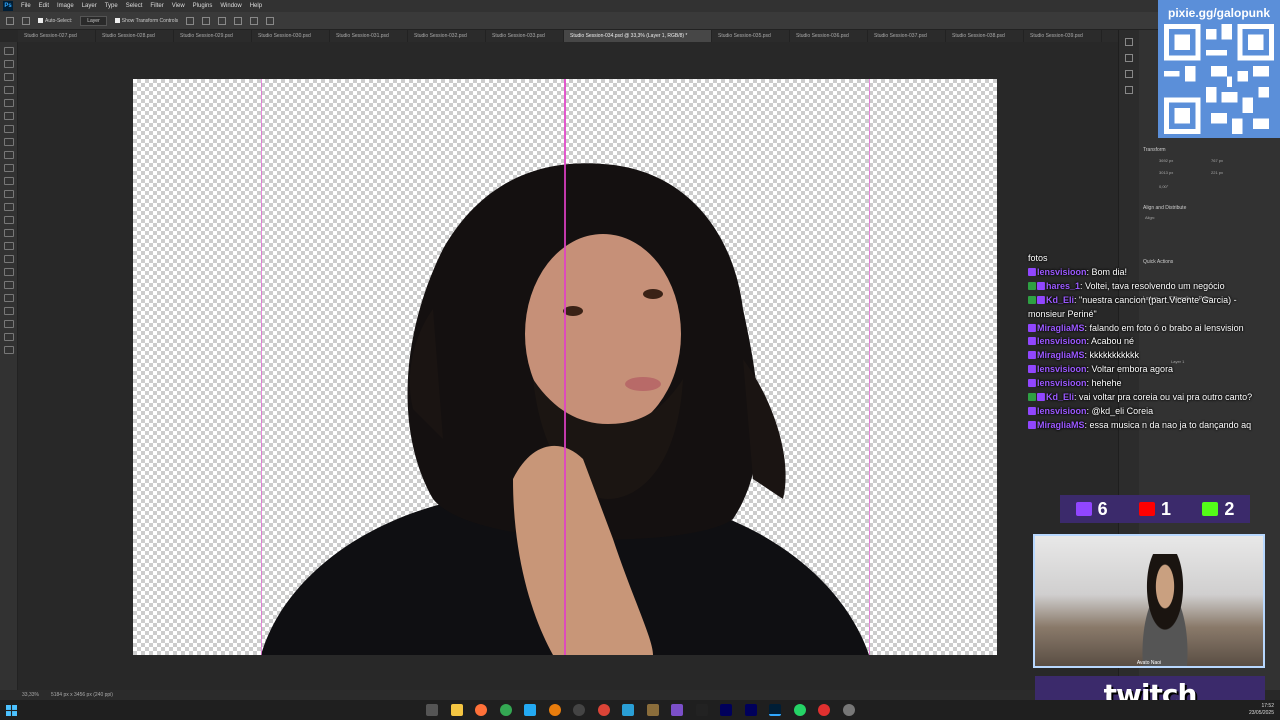 The image size is (1280, 720). Describe the element at coordinates (9, 246) in the screenshot. I see `pen-tool-icon` at that location.